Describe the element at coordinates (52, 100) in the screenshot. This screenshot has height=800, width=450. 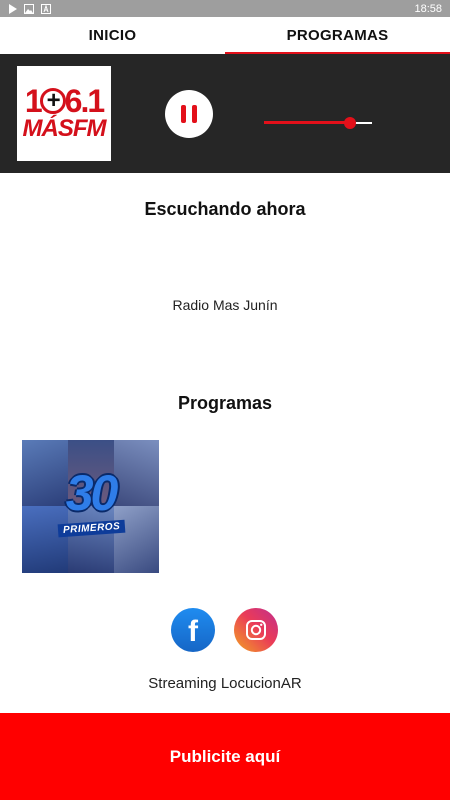
I see `logo-plus-icon: +` at that location.